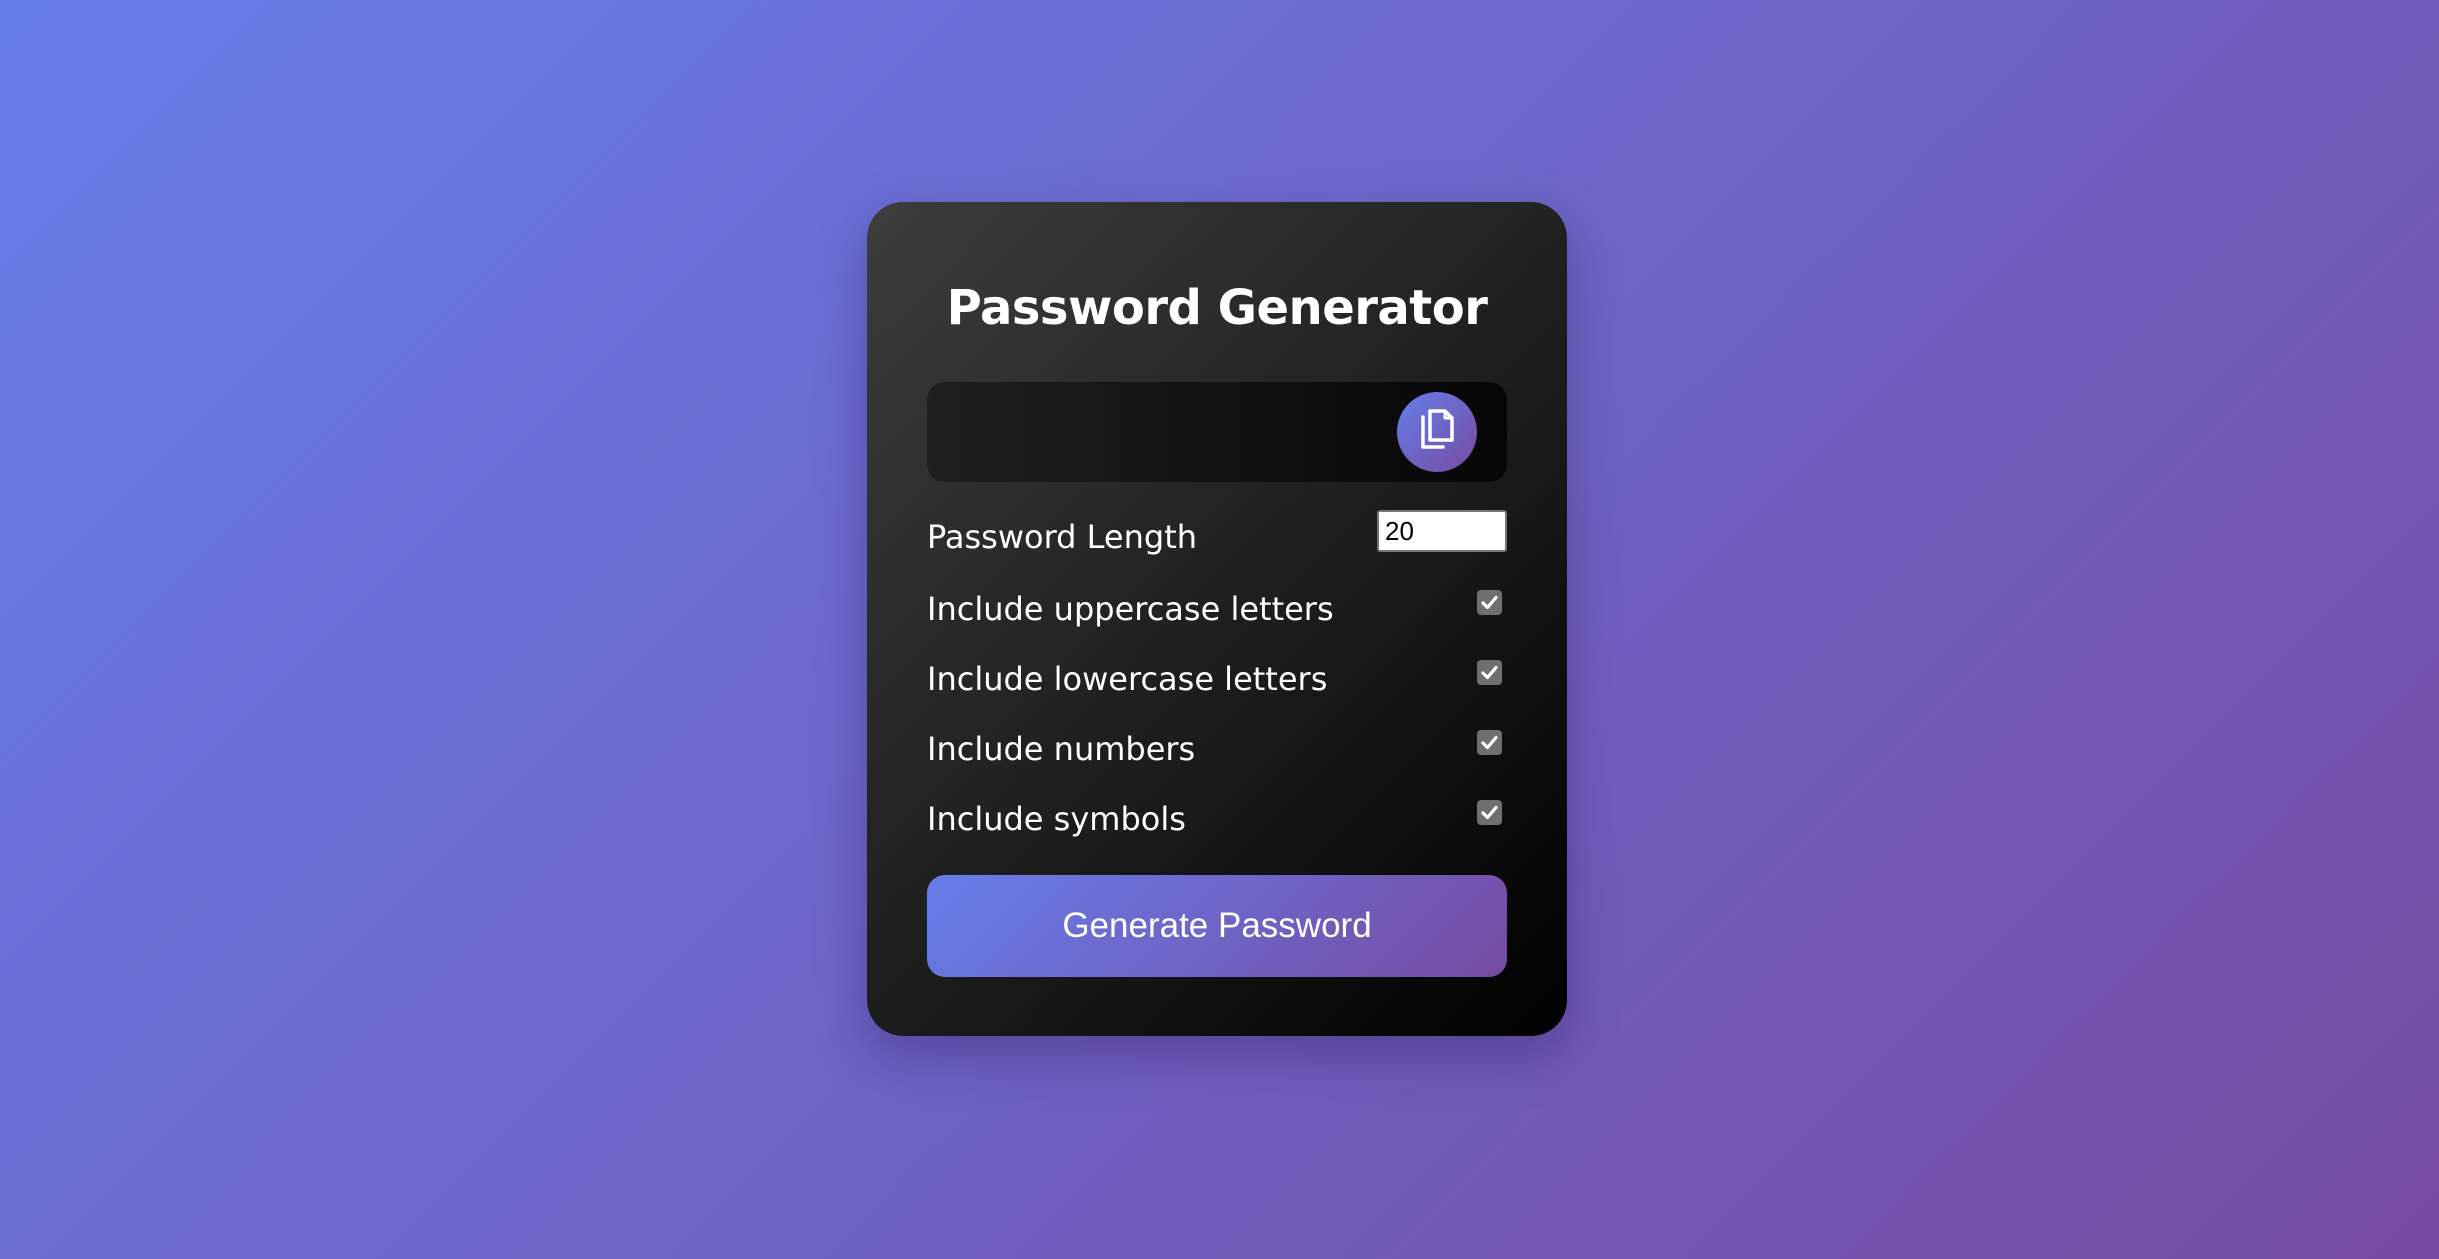 The width and height of the screenshot is (2439, 1259). I want to click on option-lowercase-row: Include lowercase letters, so click(1217, 677).